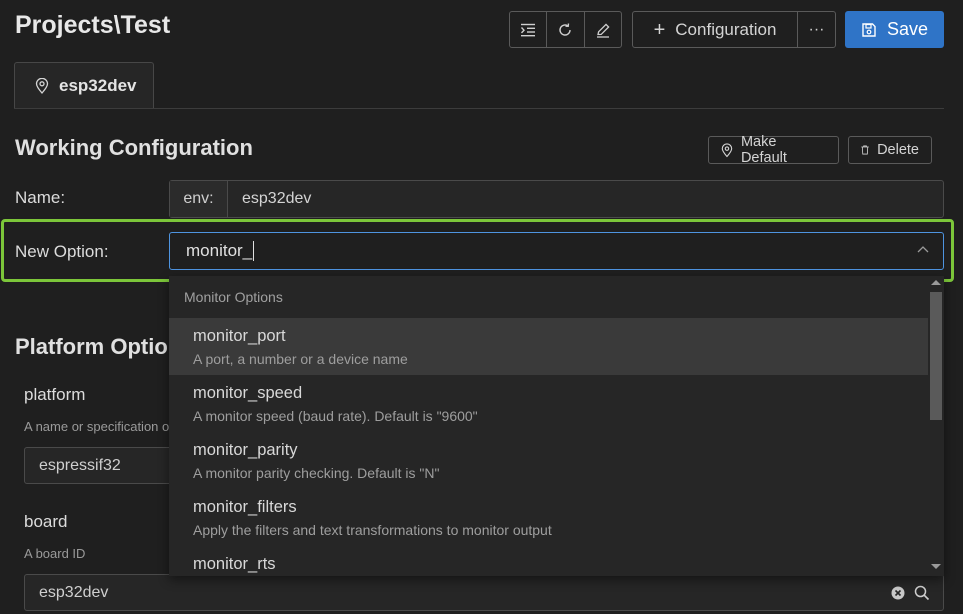 The width and height of the screenshot is (963, 614). Describe the element at coordinates (254, 251) in the screenshot. I see `text-cursor` at that location.